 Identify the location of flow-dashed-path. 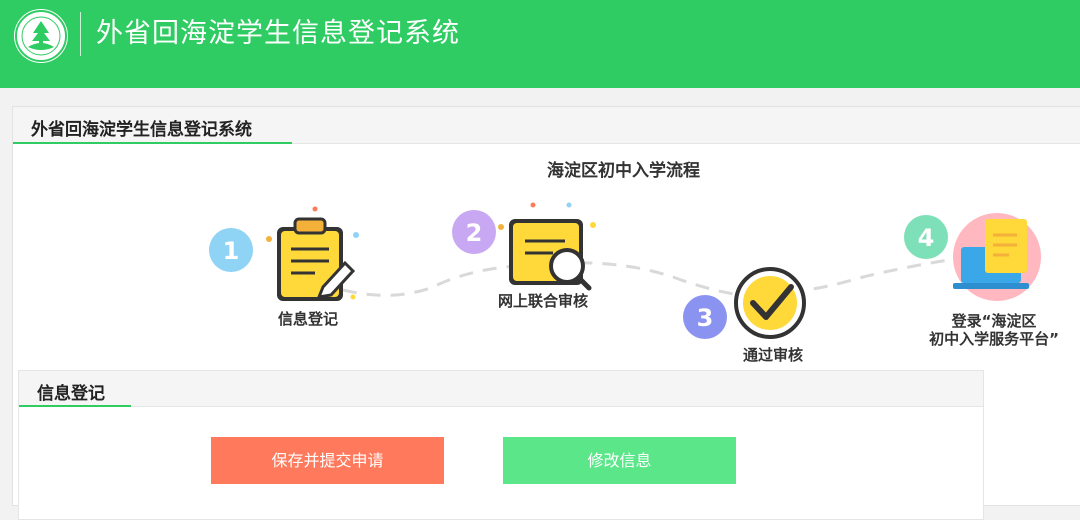
(655, 277).